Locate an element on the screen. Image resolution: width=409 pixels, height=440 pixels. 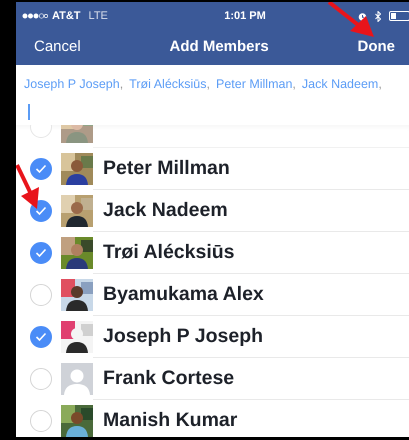
contact-name: Trøi Alécksiūs is located at coordinates (169, 253).